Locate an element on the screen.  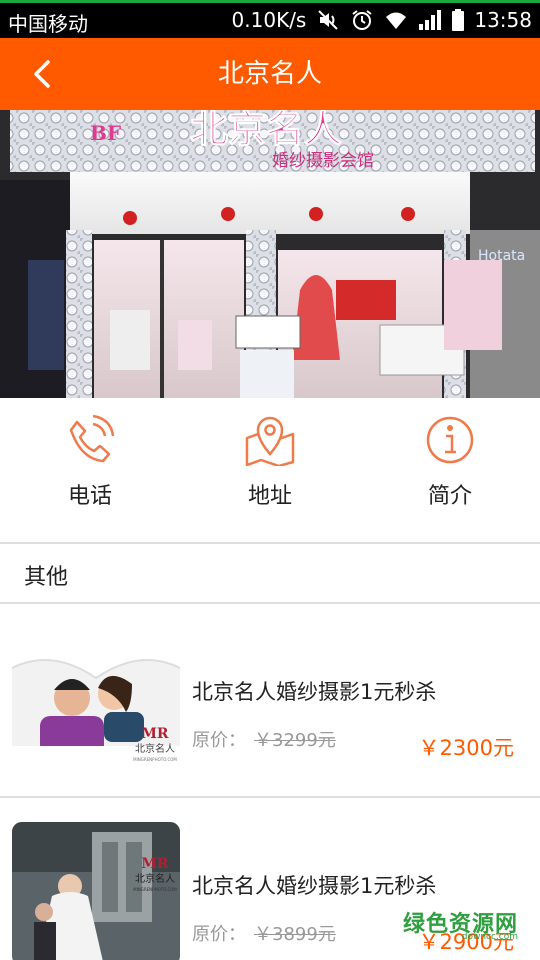
watermark-url: downcc.com is located at coordinates (489, 937).